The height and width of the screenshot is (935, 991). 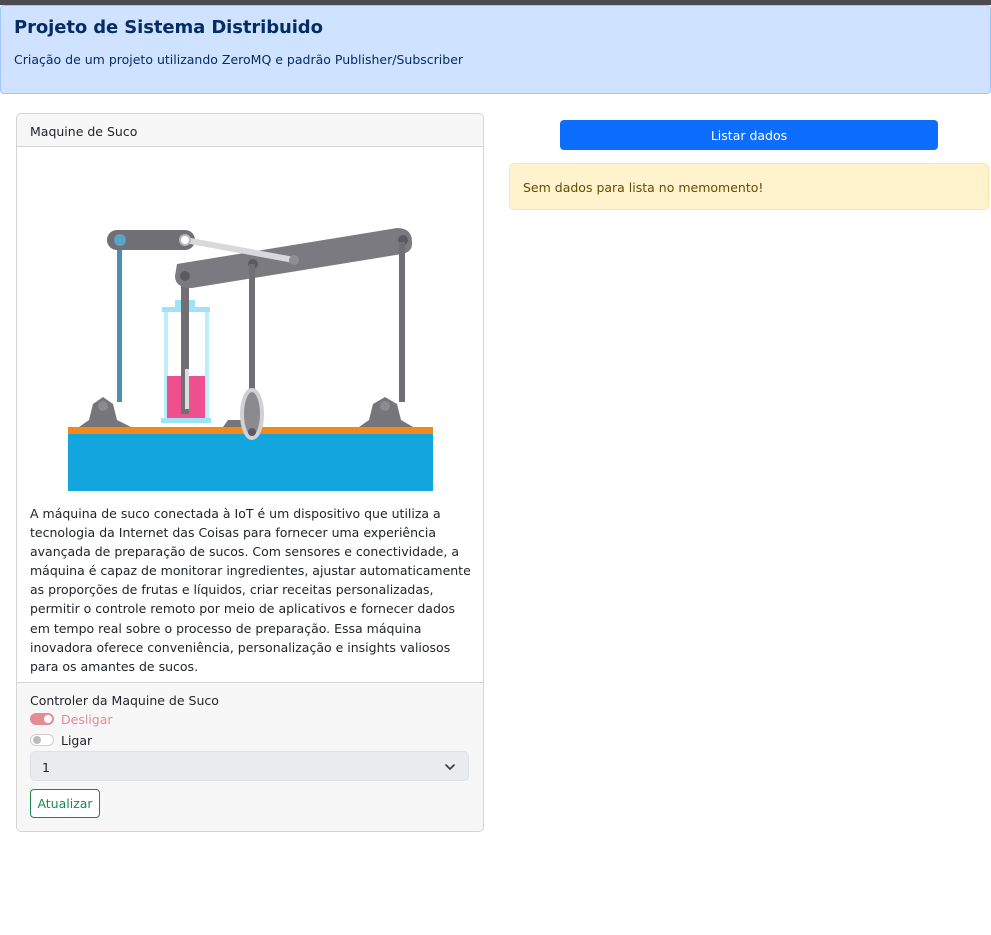 I want to click on card-header: Maquine de Suco, so click(x=250, y=130).